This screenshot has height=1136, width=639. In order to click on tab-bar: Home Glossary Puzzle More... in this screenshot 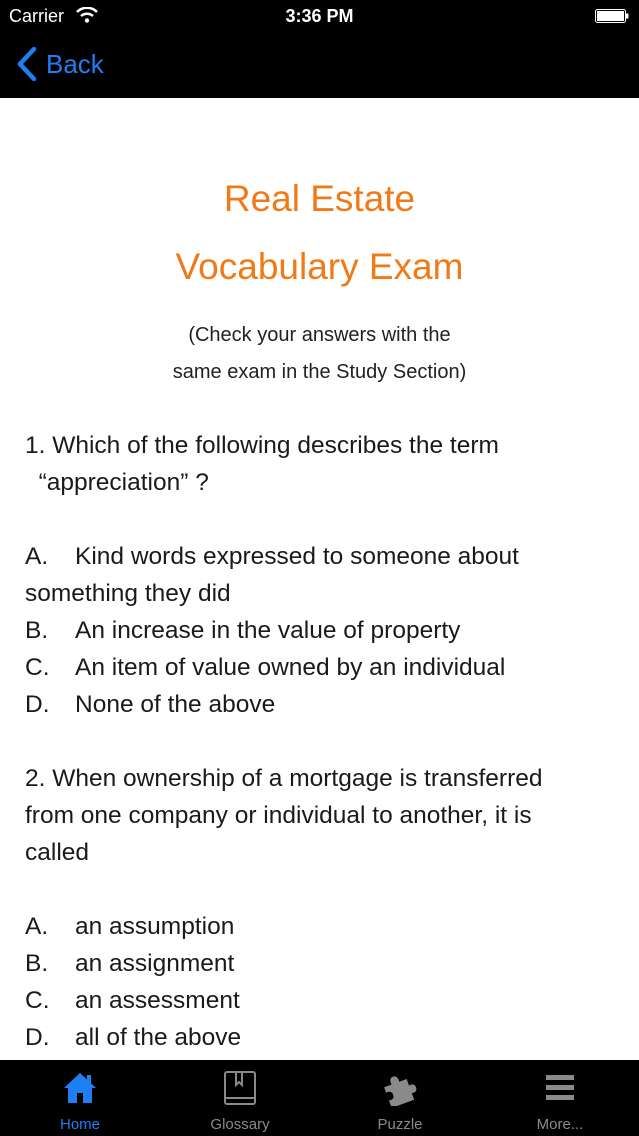, I will do `click(319, 1098)`.